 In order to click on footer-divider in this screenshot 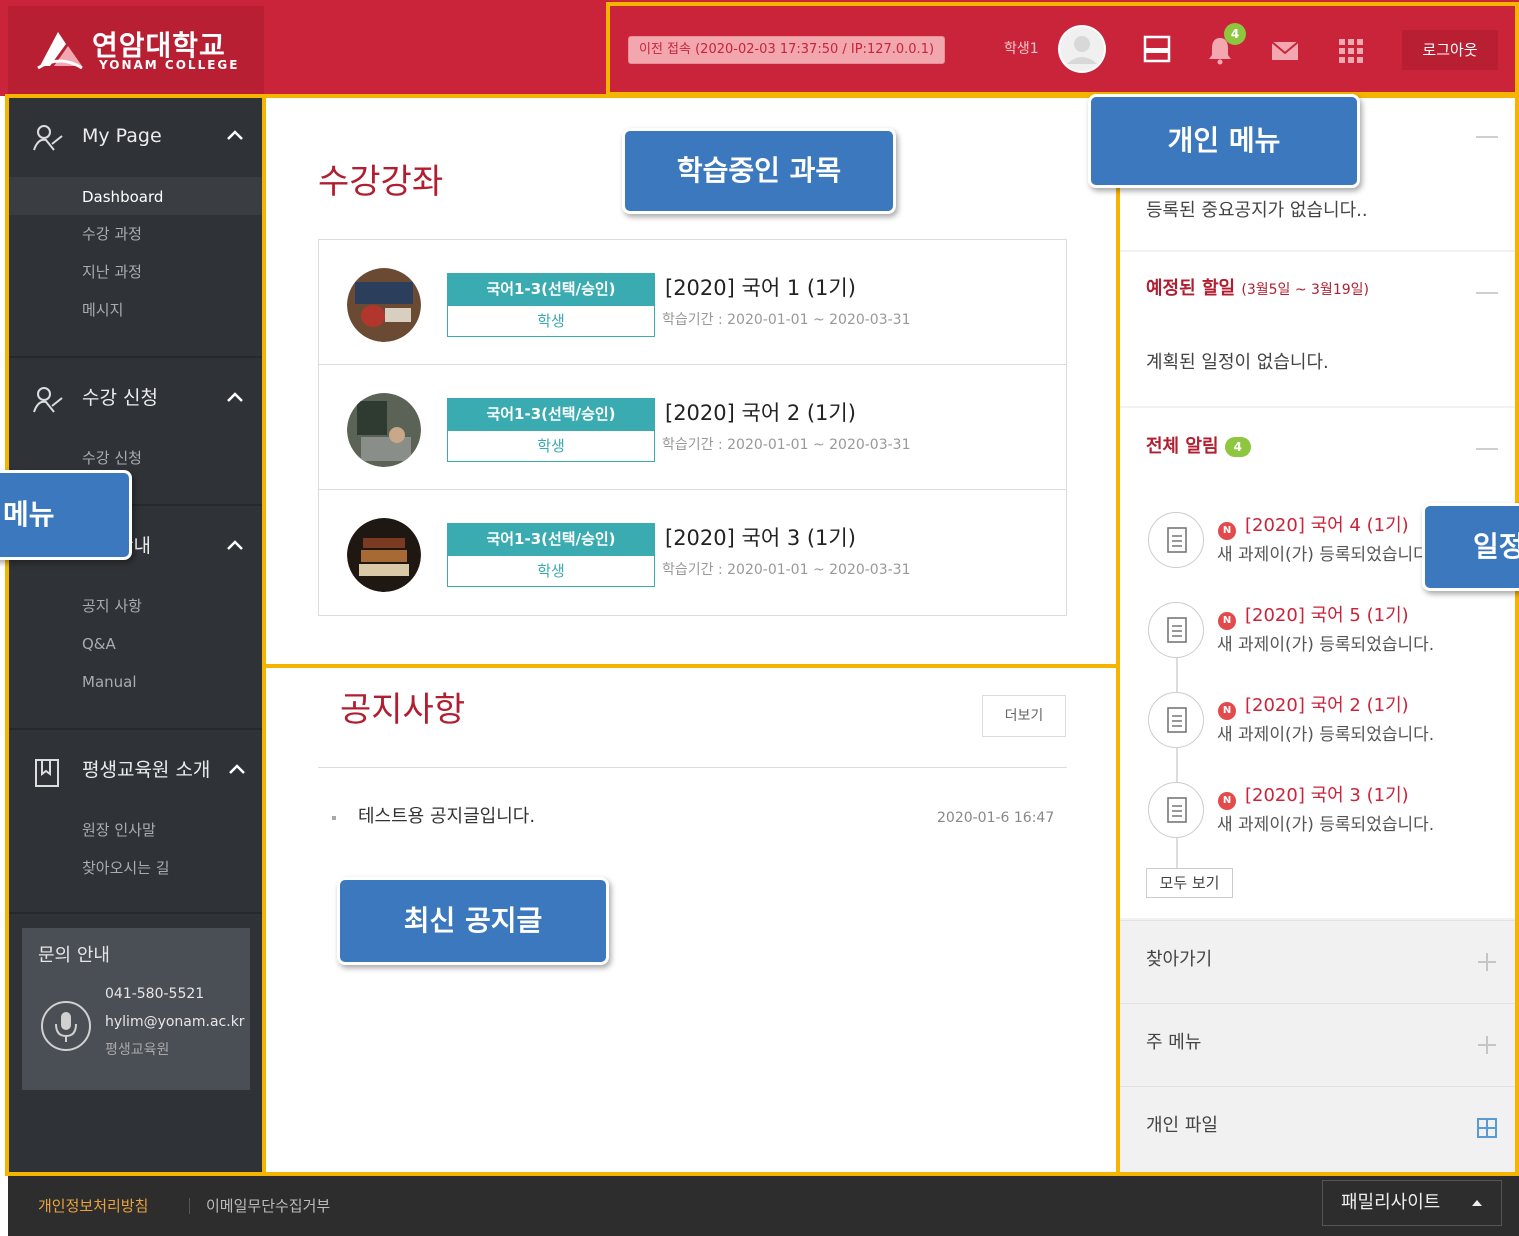, I will do `click(189, 1206)`.